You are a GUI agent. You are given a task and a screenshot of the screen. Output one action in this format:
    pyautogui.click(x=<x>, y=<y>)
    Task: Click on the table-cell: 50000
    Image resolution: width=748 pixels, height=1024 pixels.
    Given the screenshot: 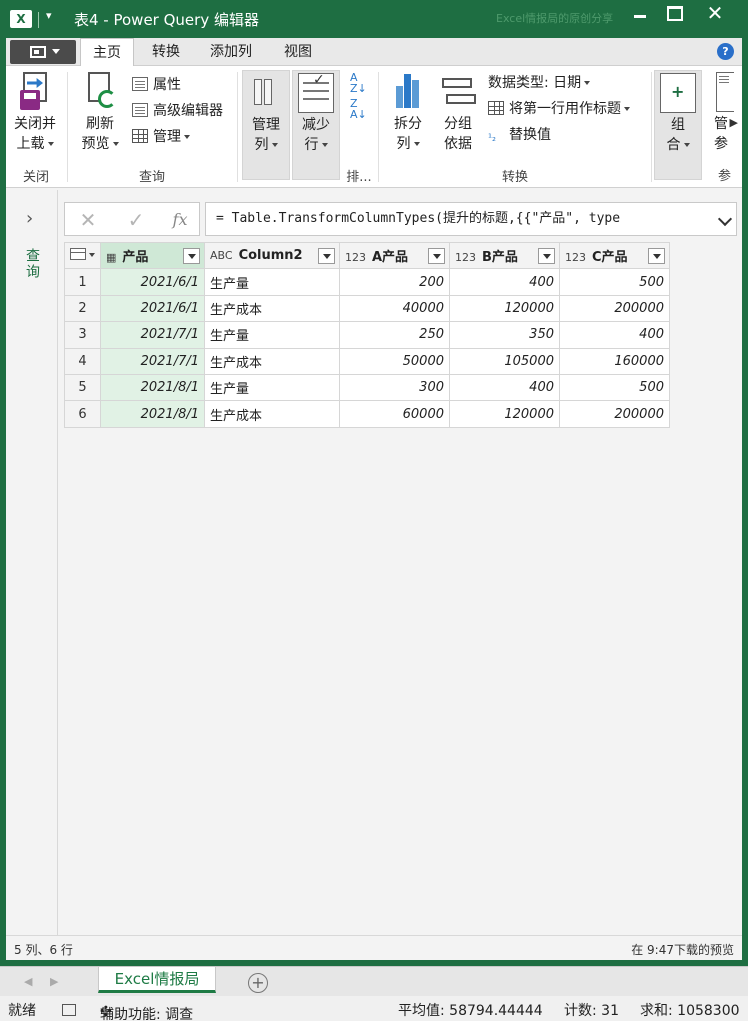 What is the action you would take?
    pyautogui.click(x=394, y=361)
    